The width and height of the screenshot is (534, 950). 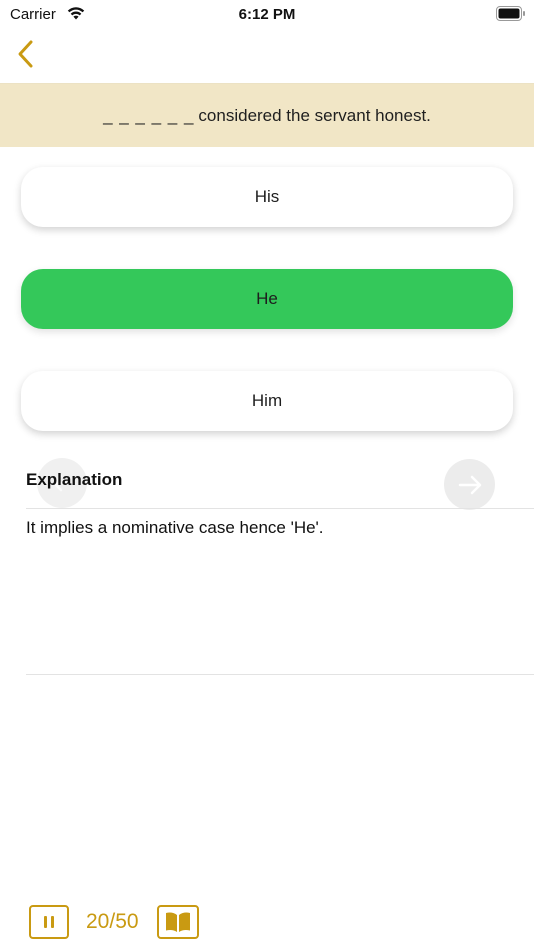 I want to click on clock: 6:12 PM, so click(x=267, y=14).